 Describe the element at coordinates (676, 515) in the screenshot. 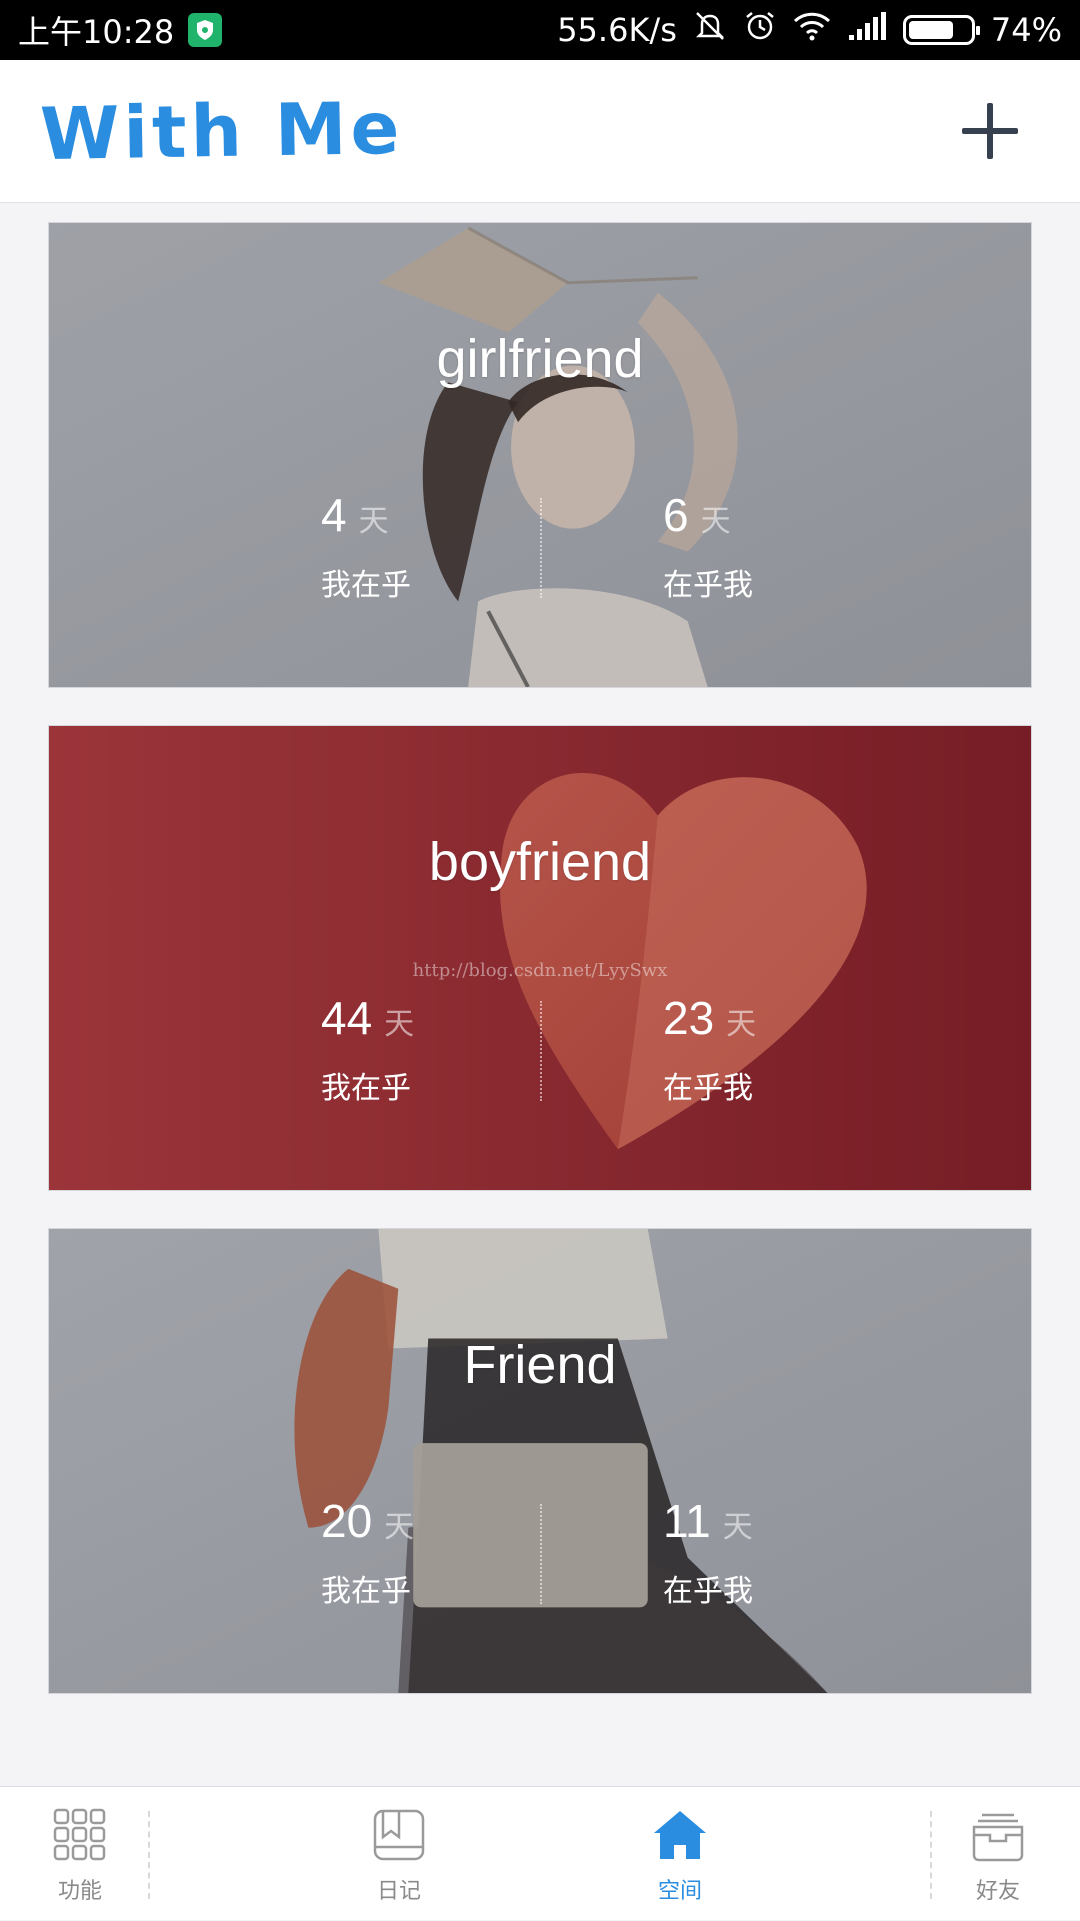

I see `cares-me-days: 6` at that location.